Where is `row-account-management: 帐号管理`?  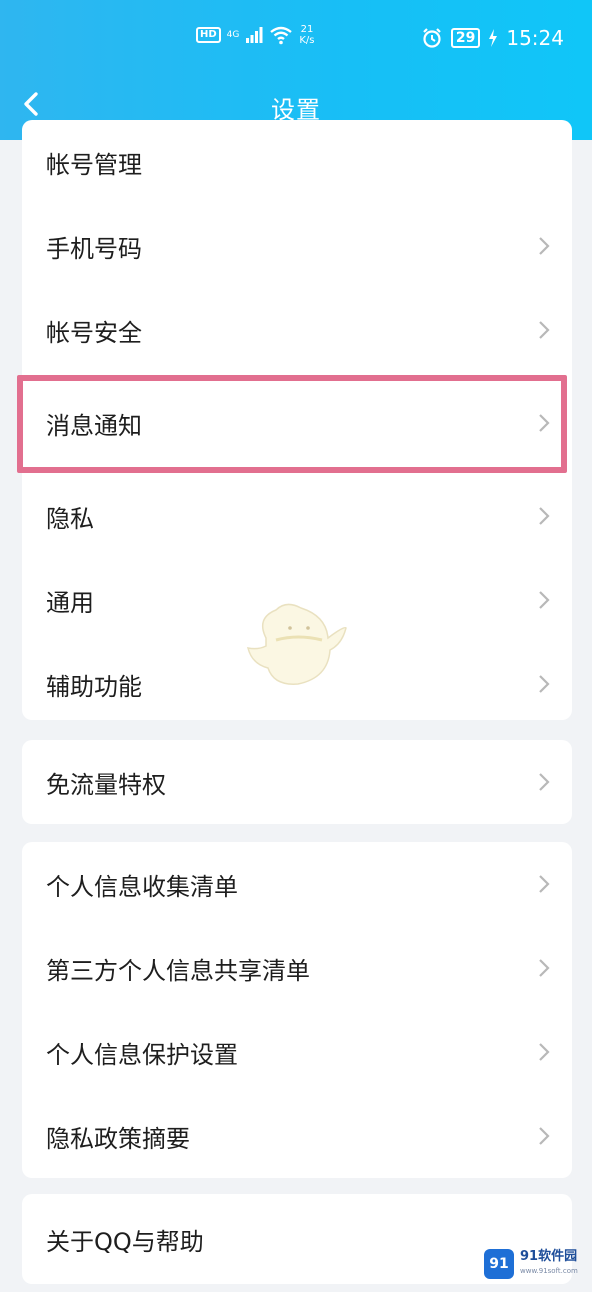 row-account-management: 帐号管理 is located at coordinates (297, 162).